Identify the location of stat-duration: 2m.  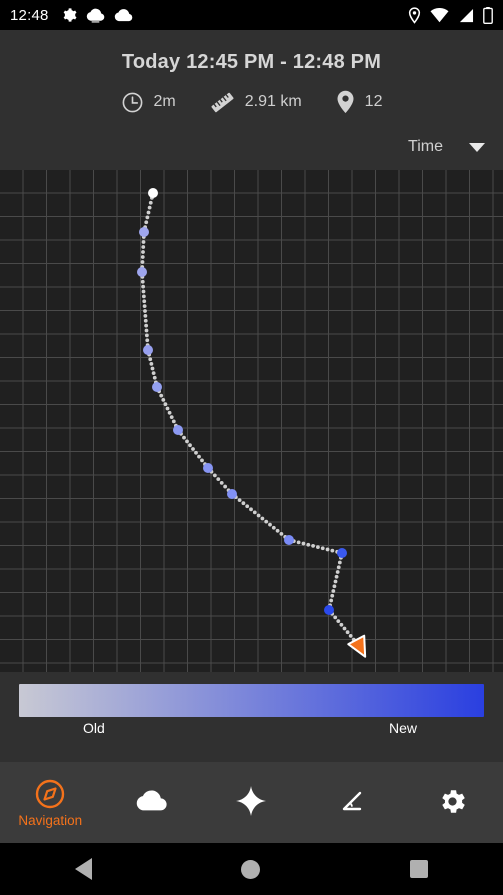
(148, 102).